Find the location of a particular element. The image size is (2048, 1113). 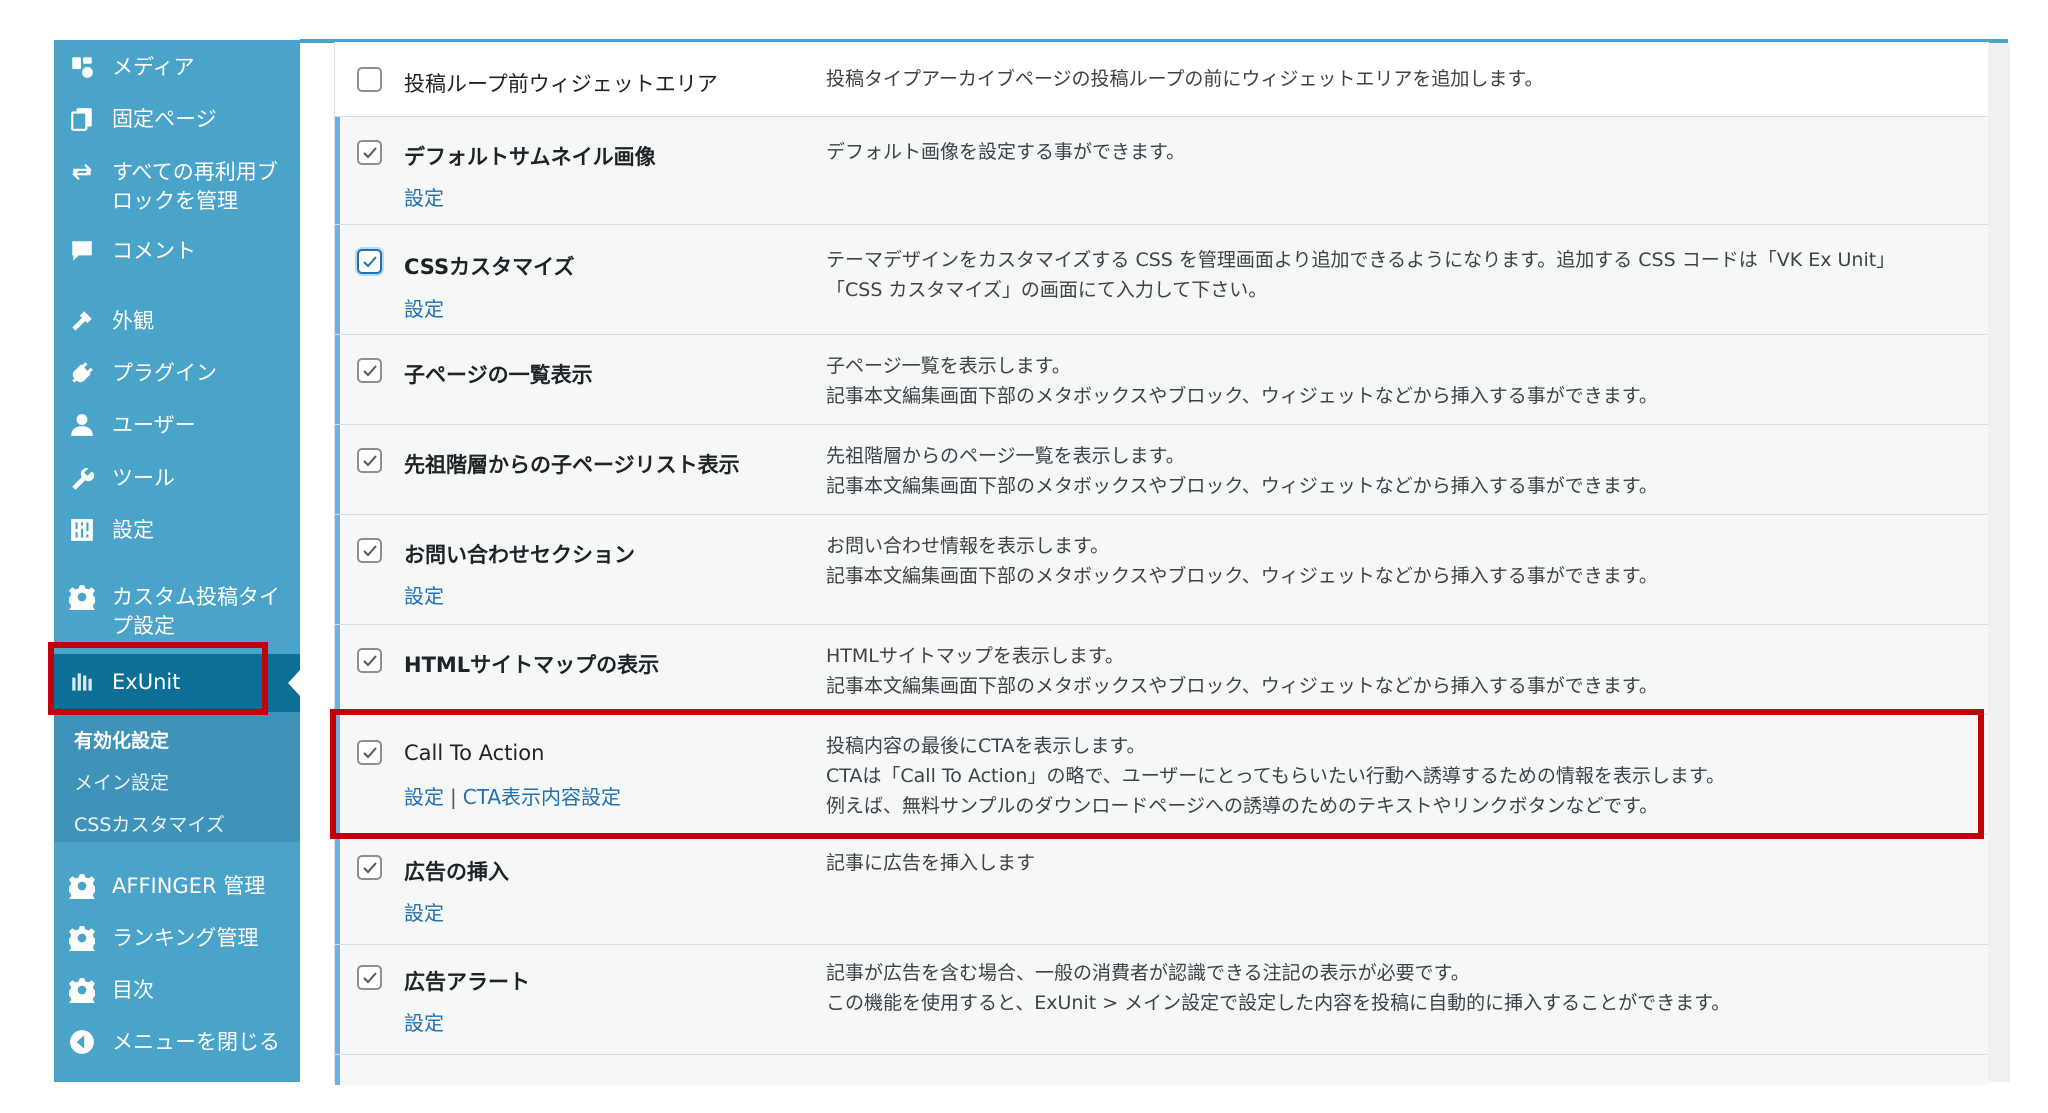

exunit-submenu: 有効化設定 メイン設定 CSSカスタマイズ is located at coordinates (177, 777).